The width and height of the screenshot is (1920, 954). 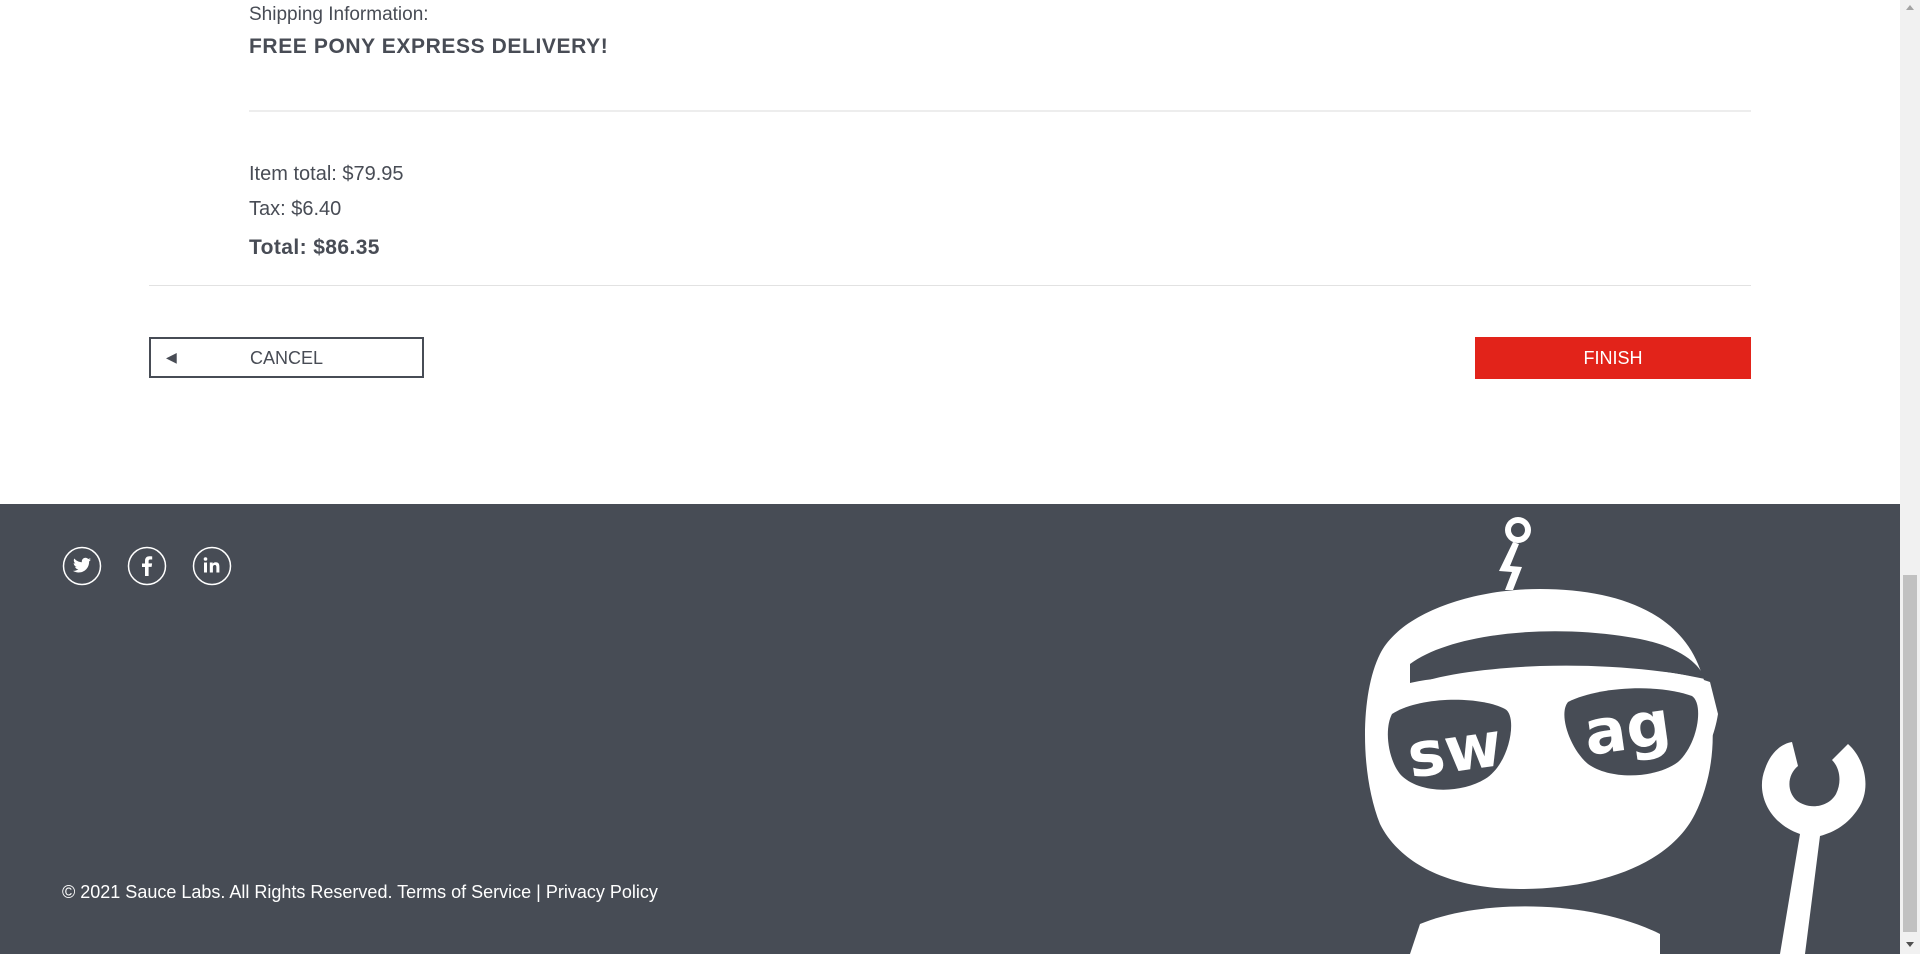 I want to click on svg-text: ag, so click(x=1627, y=728).